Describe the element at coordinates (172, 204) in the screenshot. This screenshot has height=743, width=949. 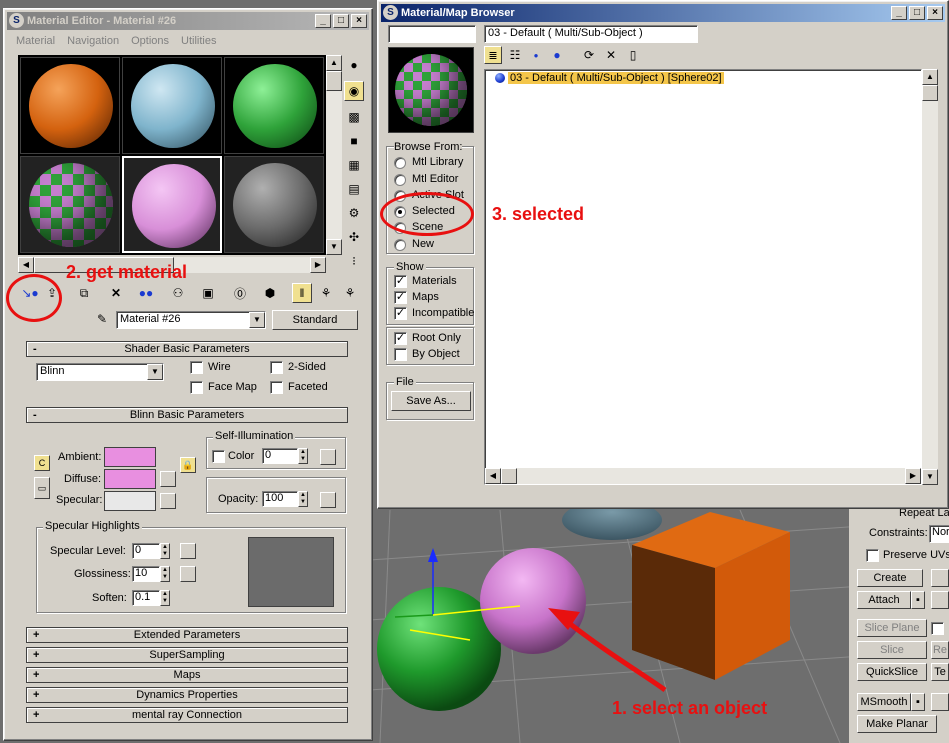
I see `sample-slot-active` at that location.